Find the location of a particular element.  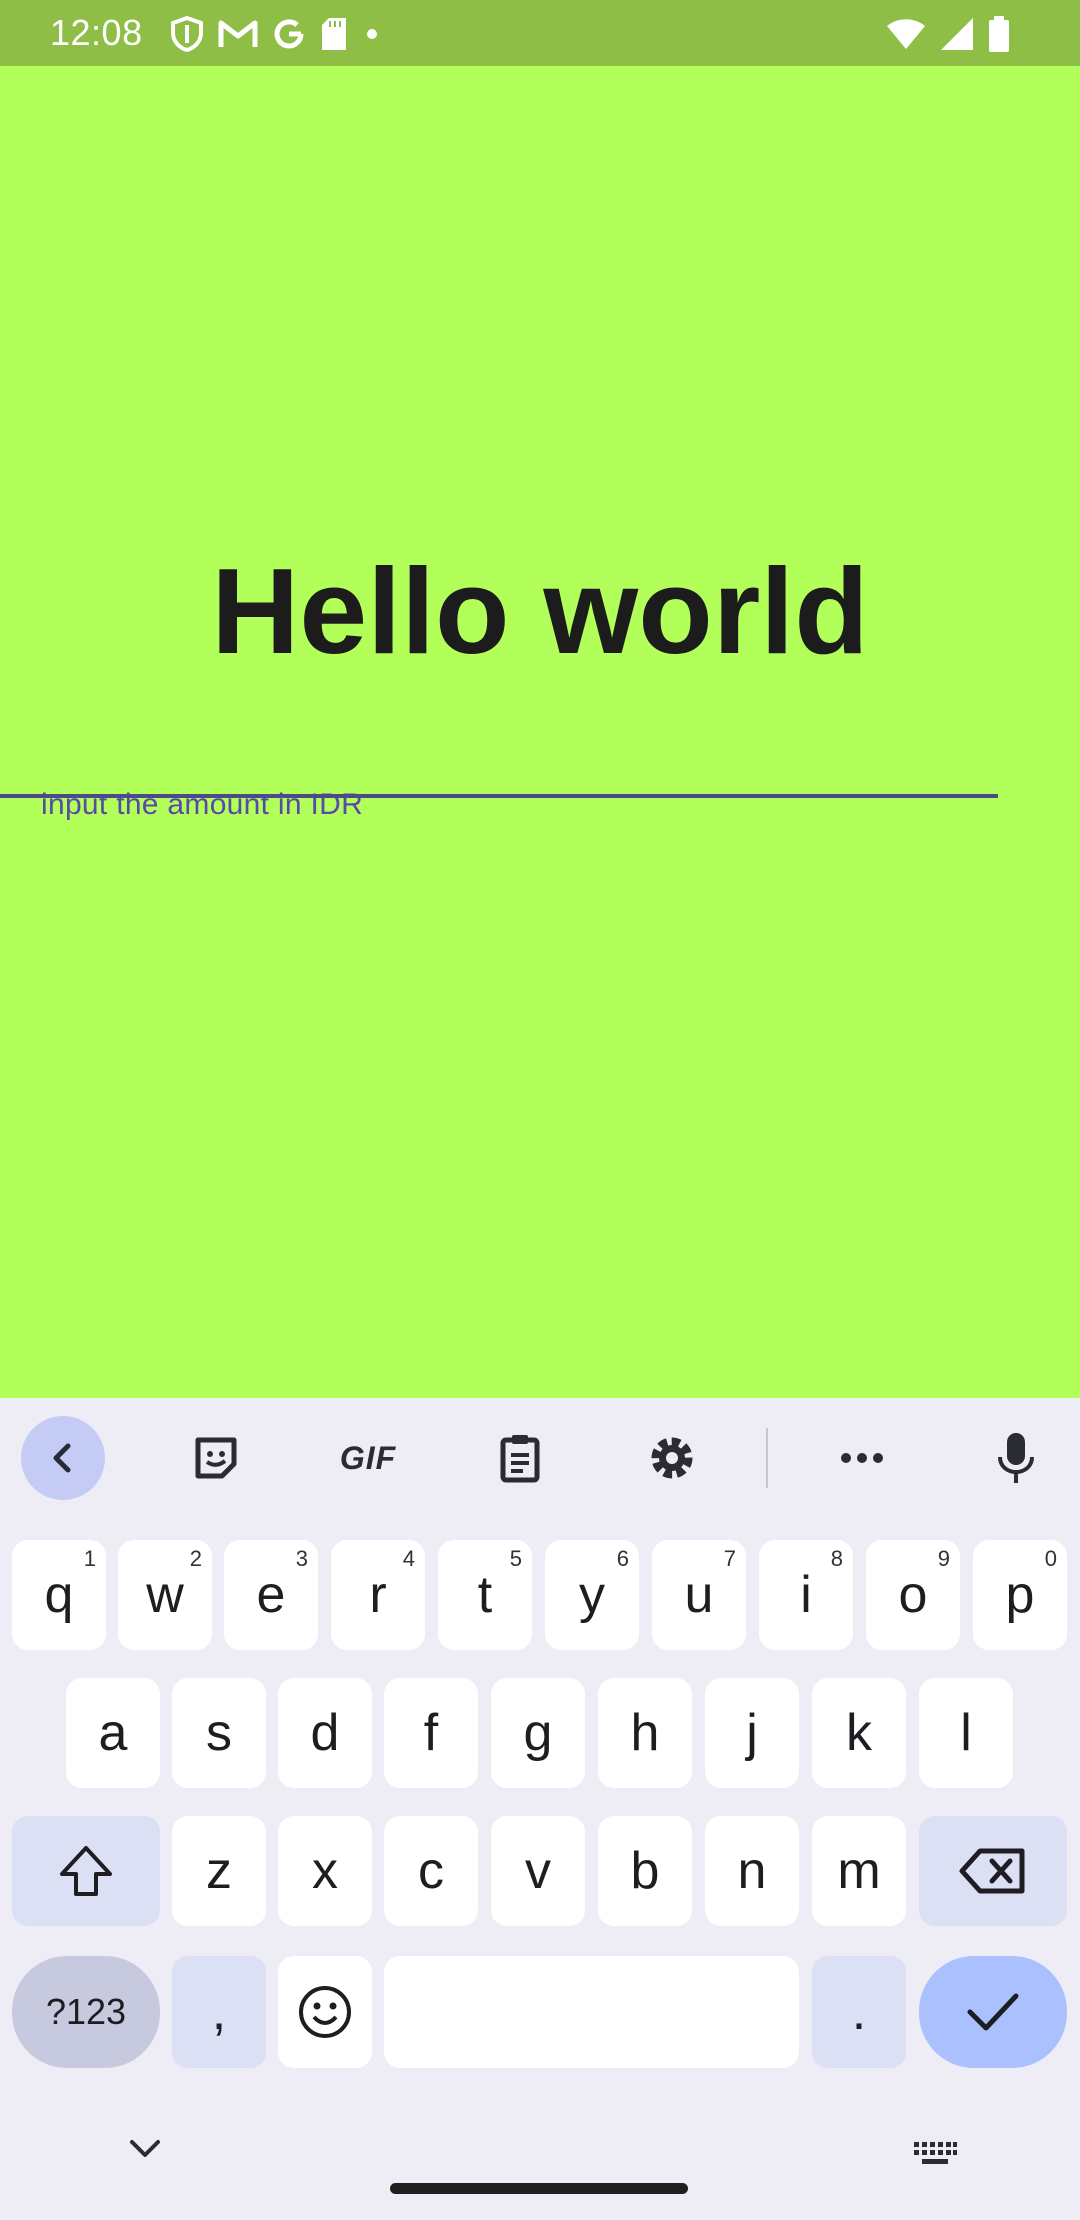

key-hint: 7 is located at coordinates (729, 1558).